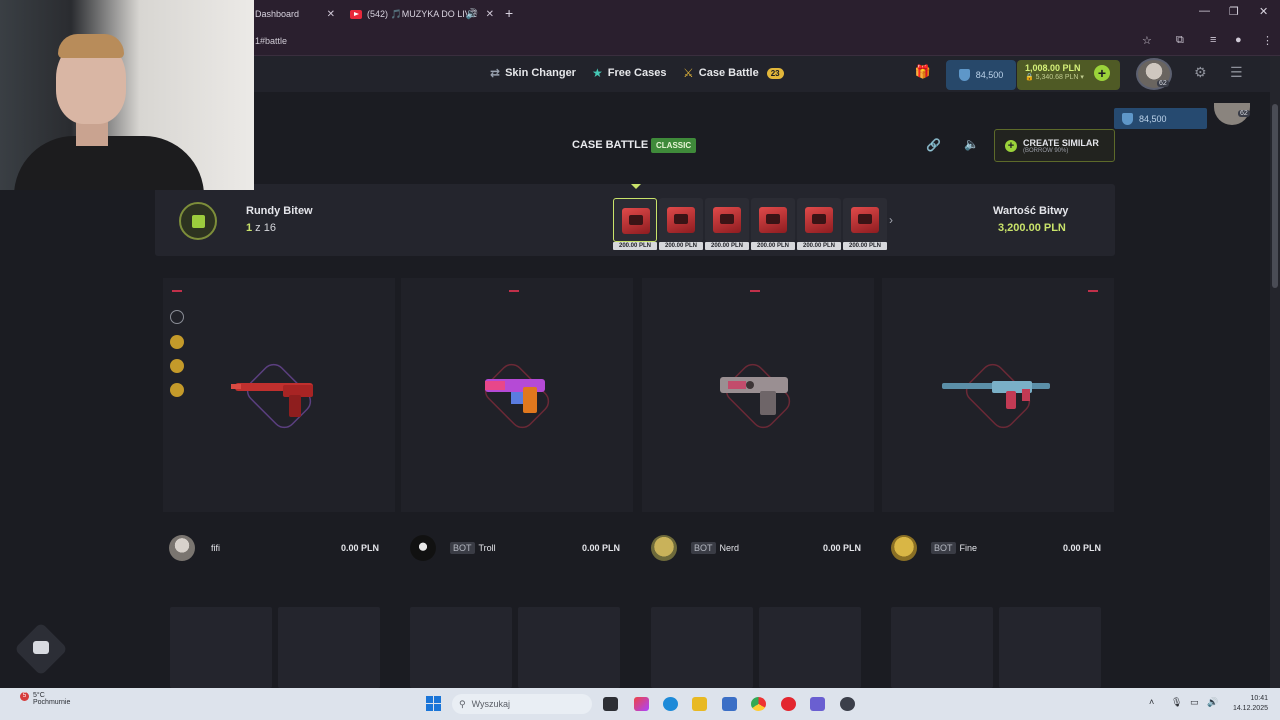 Image resolution: width=1280 pixels, height=720 pixels. I want to click on teams-icon, so click(817, 704).